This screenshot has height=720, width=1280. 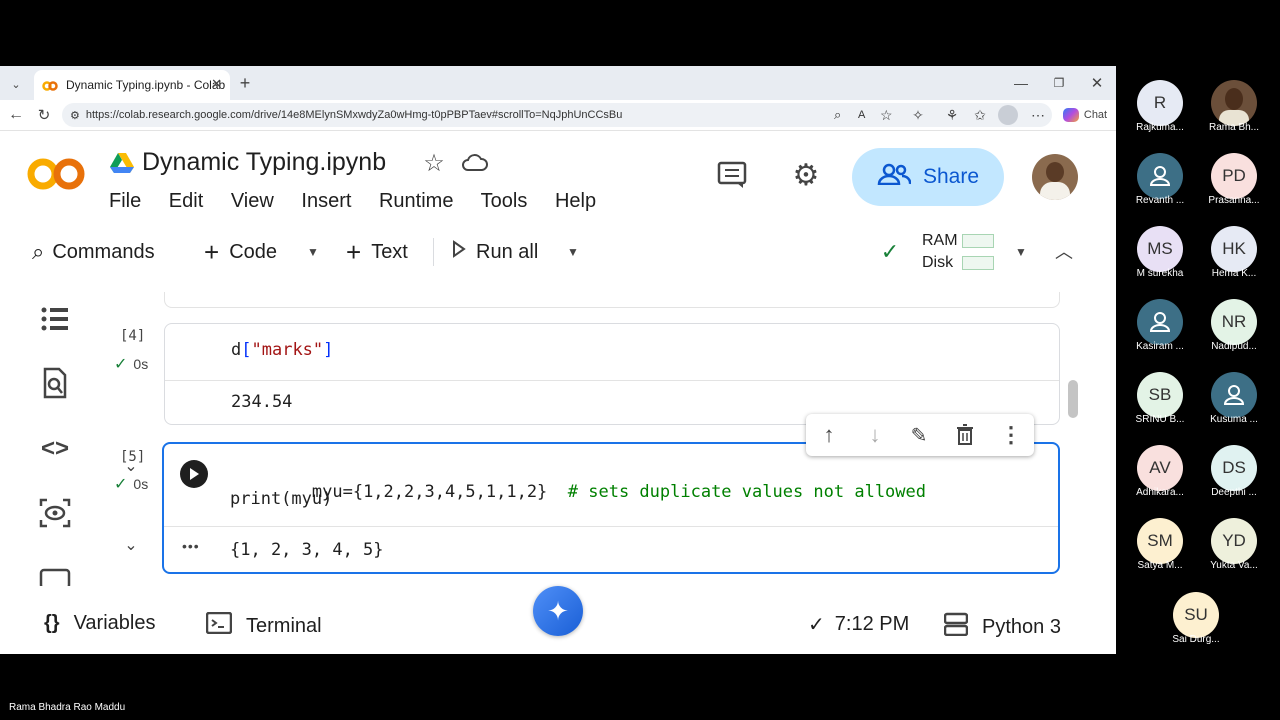 I want to click on copilot-icon, so click(x=1070, y=115).